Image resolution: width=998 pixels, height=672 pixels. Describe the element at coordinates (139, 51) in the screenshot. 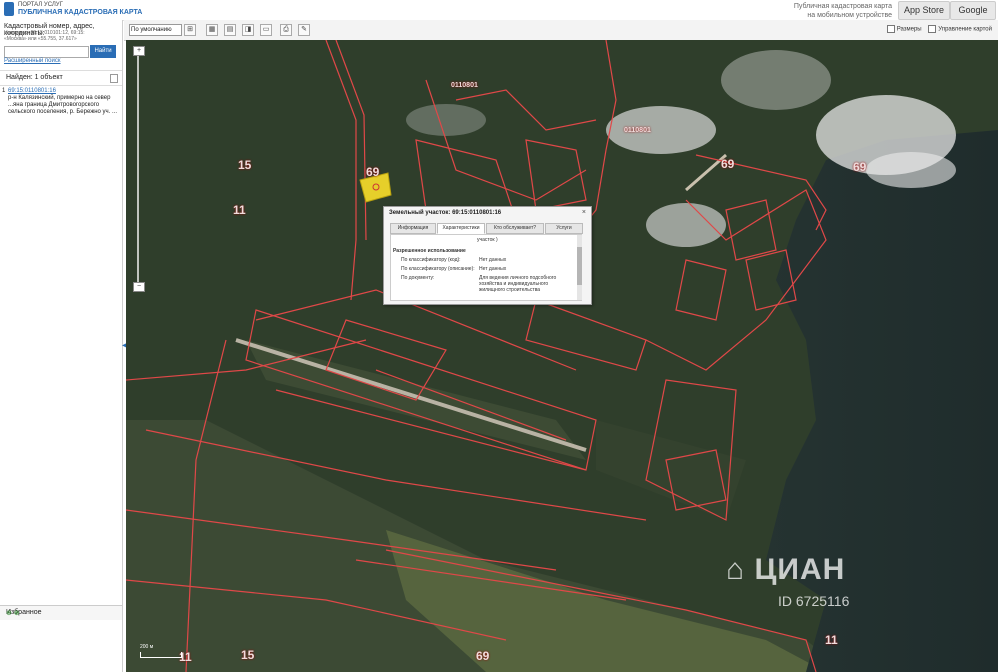

I see `zoom-in-button: +` at that location.